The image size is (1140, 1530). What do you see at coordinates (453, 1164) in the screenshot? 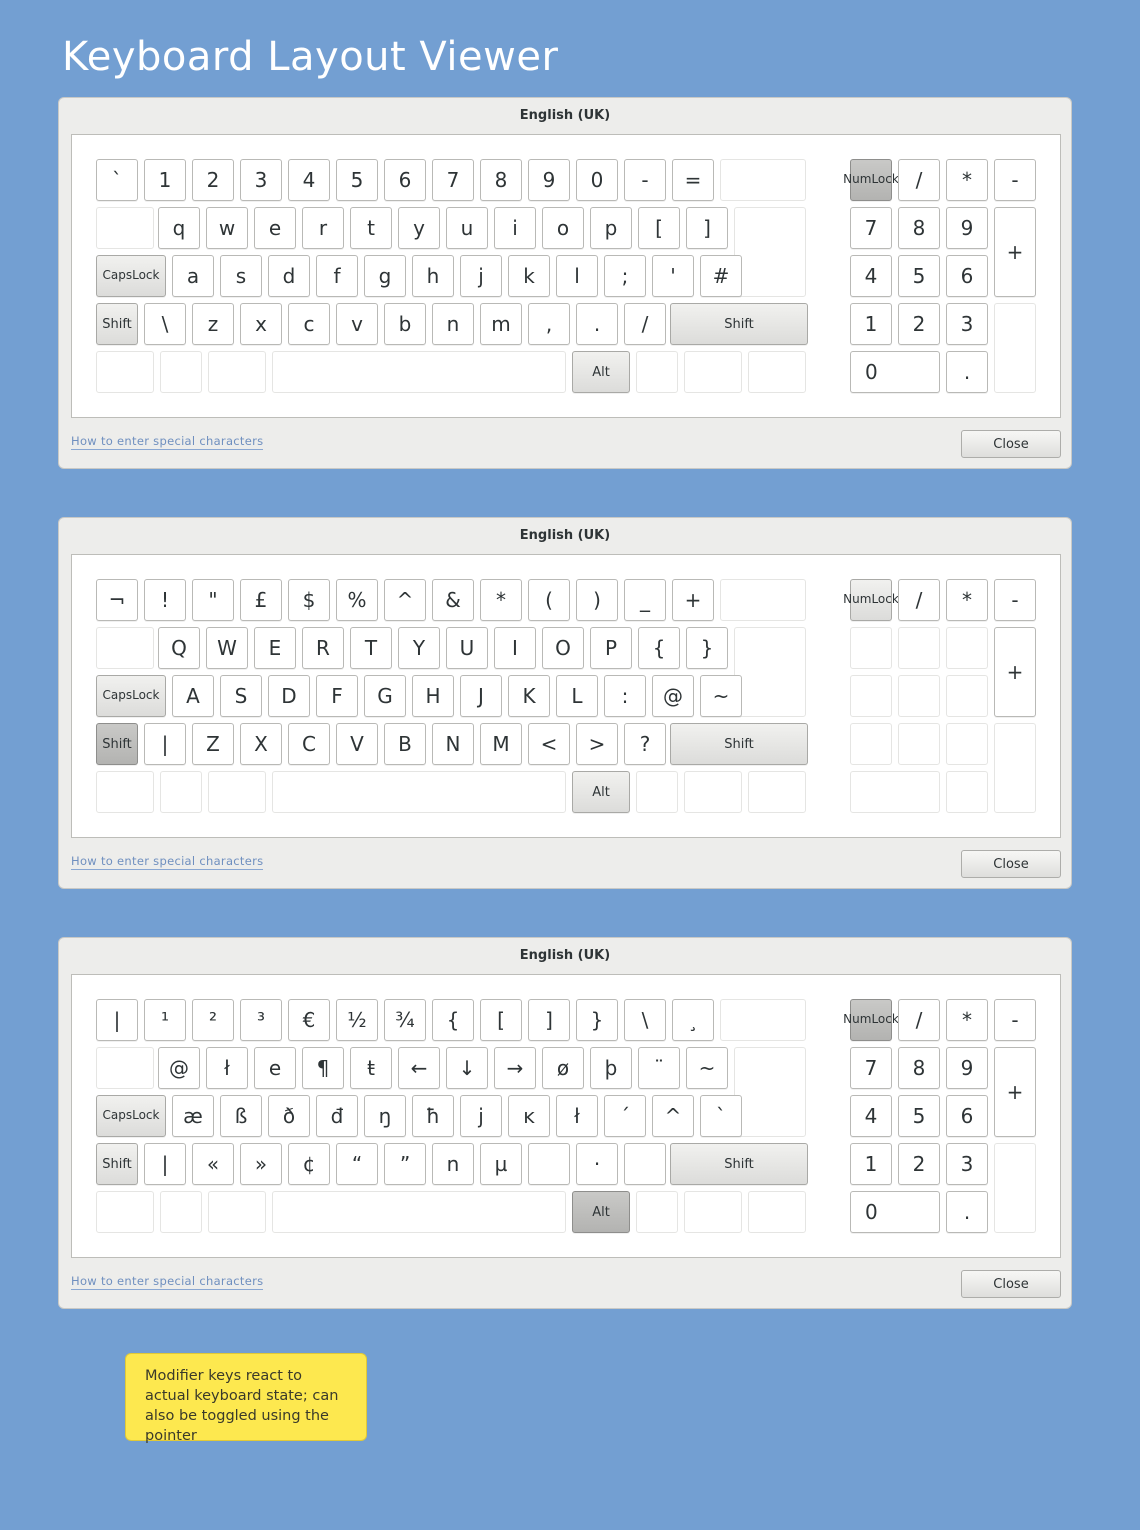
I see `key: n` at bounding box center [453, 1164].